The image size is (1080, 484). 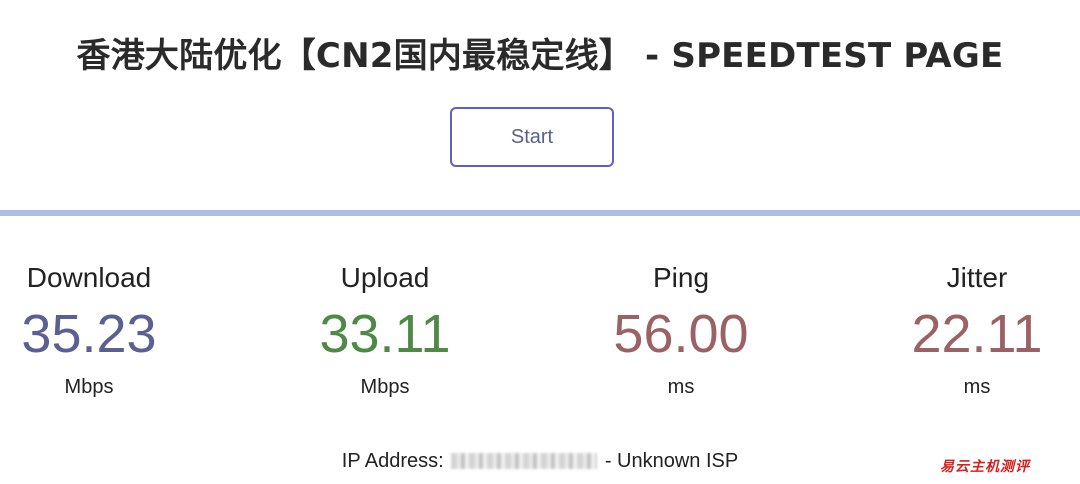 What do you see at coordinates (385, 334) in the screenshot?
I see `upload-value: 33.11` at bounding box center [385, 334].